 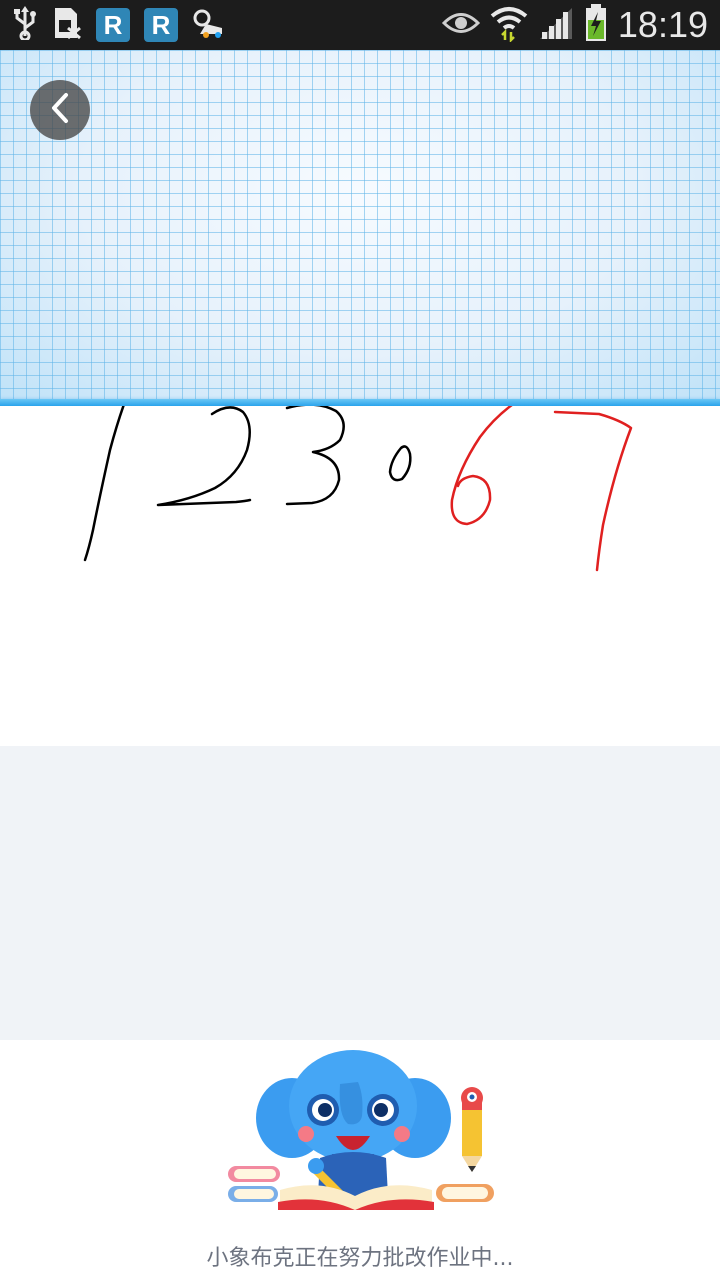 I want to click on system-indicators: 18:19, so click(x=574, y=25).